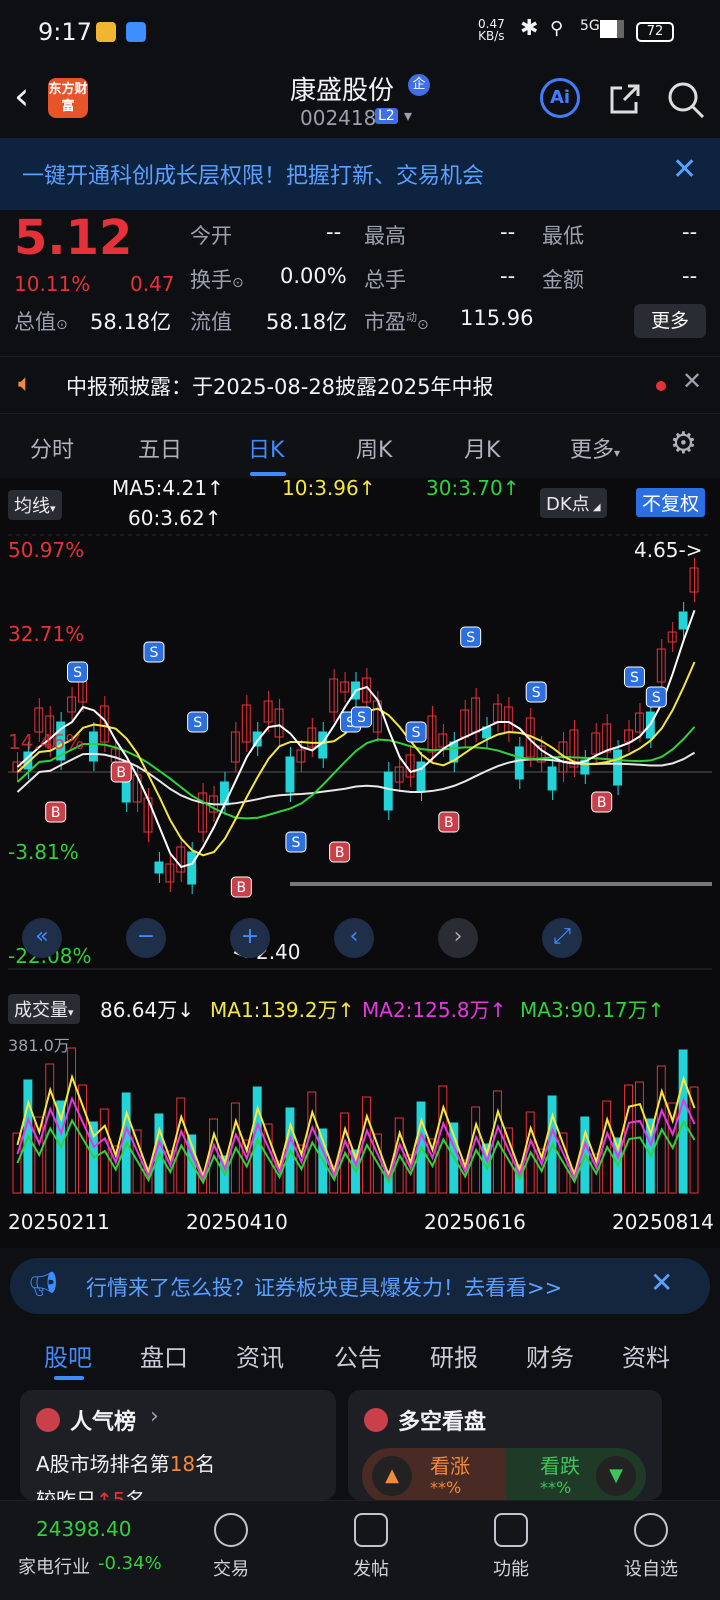 The height and width of the screenshot is (1600, 720). I want to click on functions-button: 功能, so click(511, 1547).